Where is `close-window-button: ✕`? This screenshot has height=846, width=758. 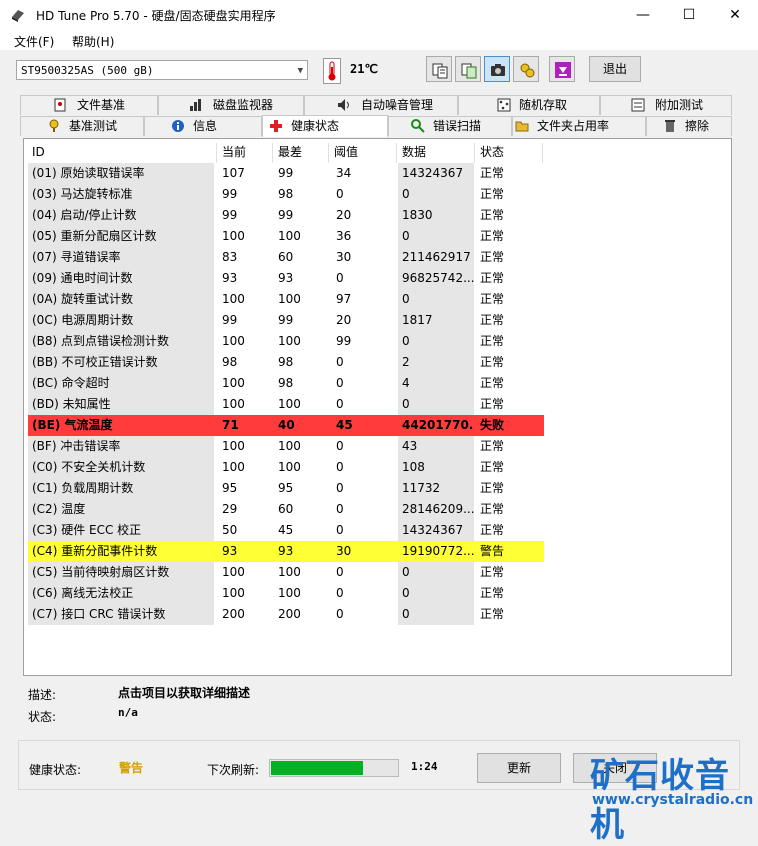
close-window-button: ✕ is located at coordinates (735, 15).